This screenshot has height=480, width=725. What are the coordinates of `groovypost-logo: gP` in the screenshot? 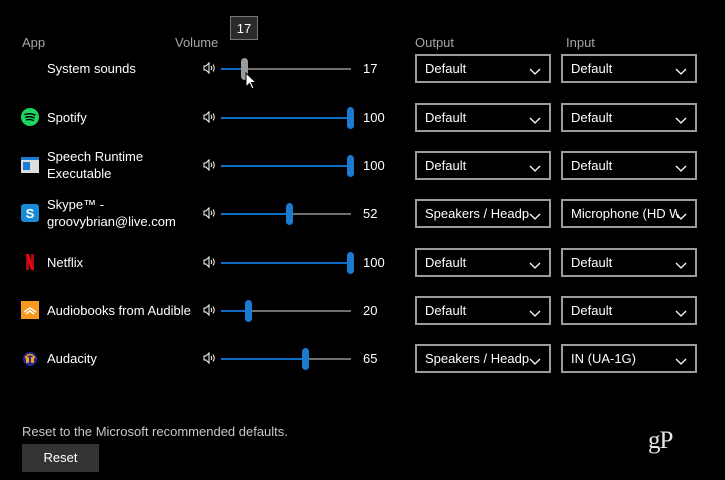 It's located at (660, 440).